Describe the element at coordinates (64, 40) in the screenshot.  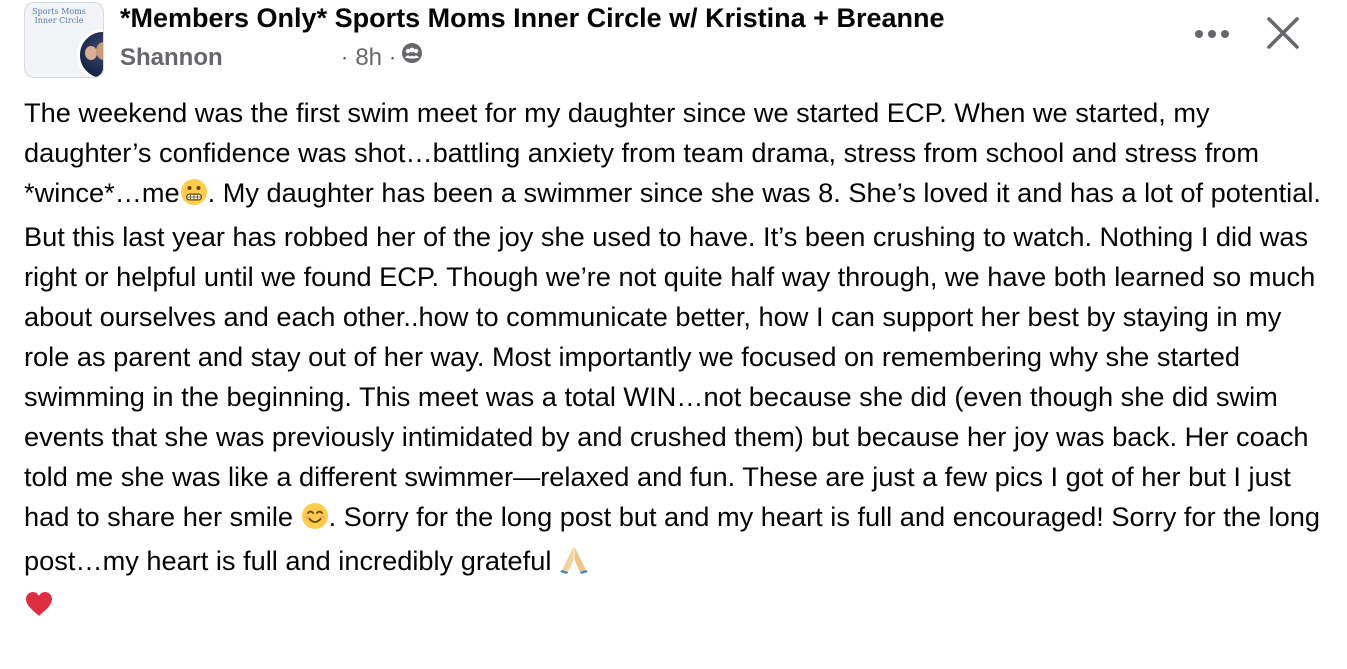
I see `group-avatar: Sports Moms Inner Circle` at that location.